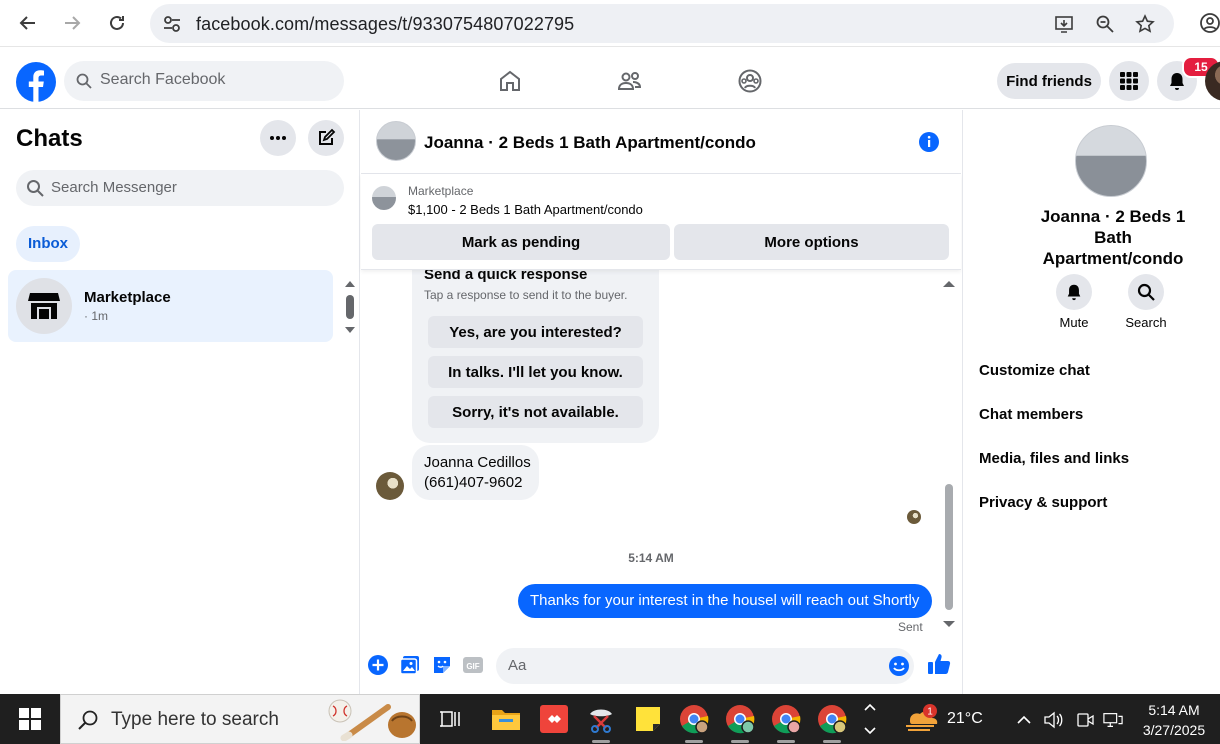 Image resolution: width=1220 pixels, height=744 pixels. Describe the element at coordinates (396, 141) in the screenshot. I see `conversation-avatar` at that location.